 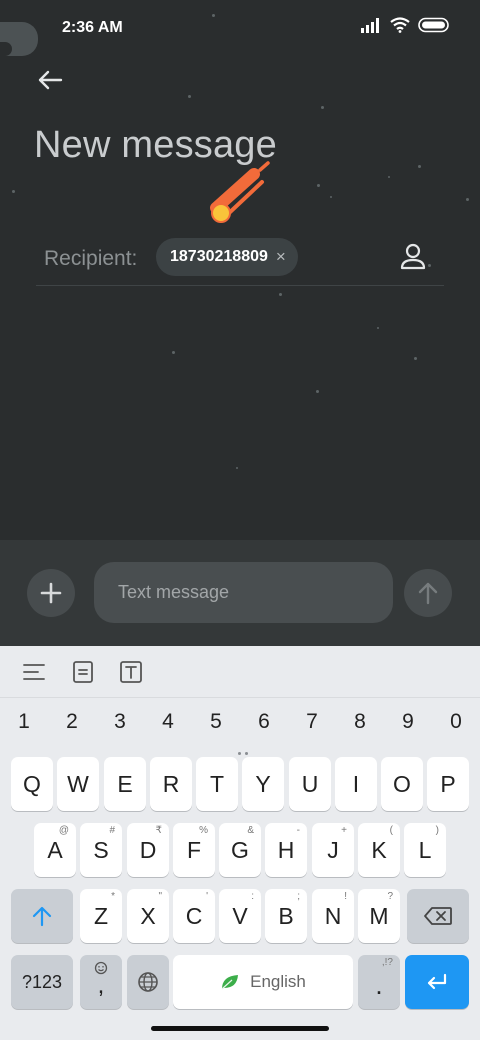 What do you see at coordinates (240, 916) in the screenshot?
I see `key-v: :V` at bounding box center [240, 916].